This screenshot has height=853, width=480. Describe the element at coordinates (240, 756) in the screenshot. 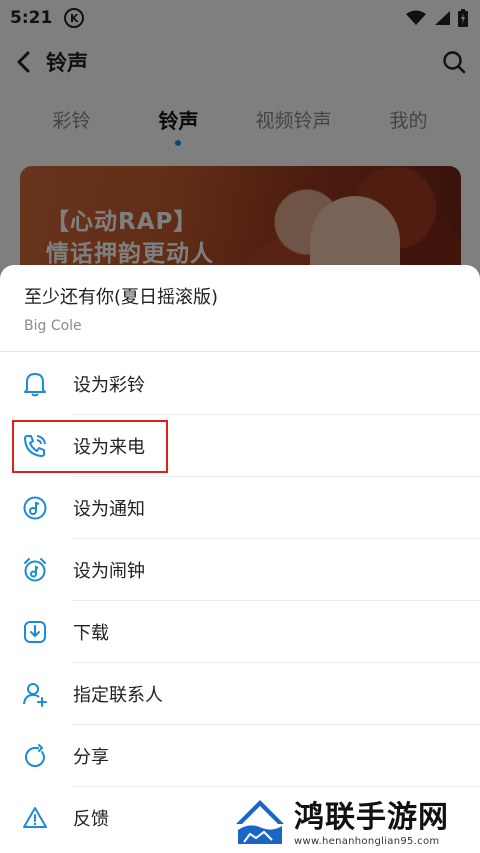

I see `menu-share: 分享` at that location.